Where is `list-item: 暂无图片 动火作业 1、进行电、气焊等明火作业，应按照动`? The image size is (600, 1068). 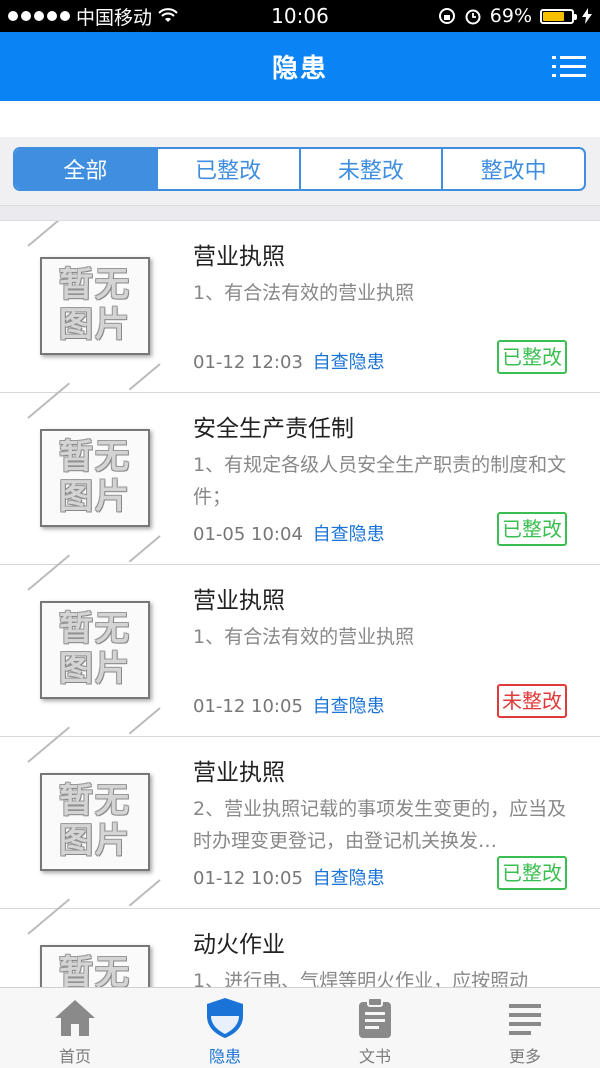 list-item: 暂无图片 动火作业 1、进行电、气焊等明火作业，应按照动 is located at coordinates (300, 942).